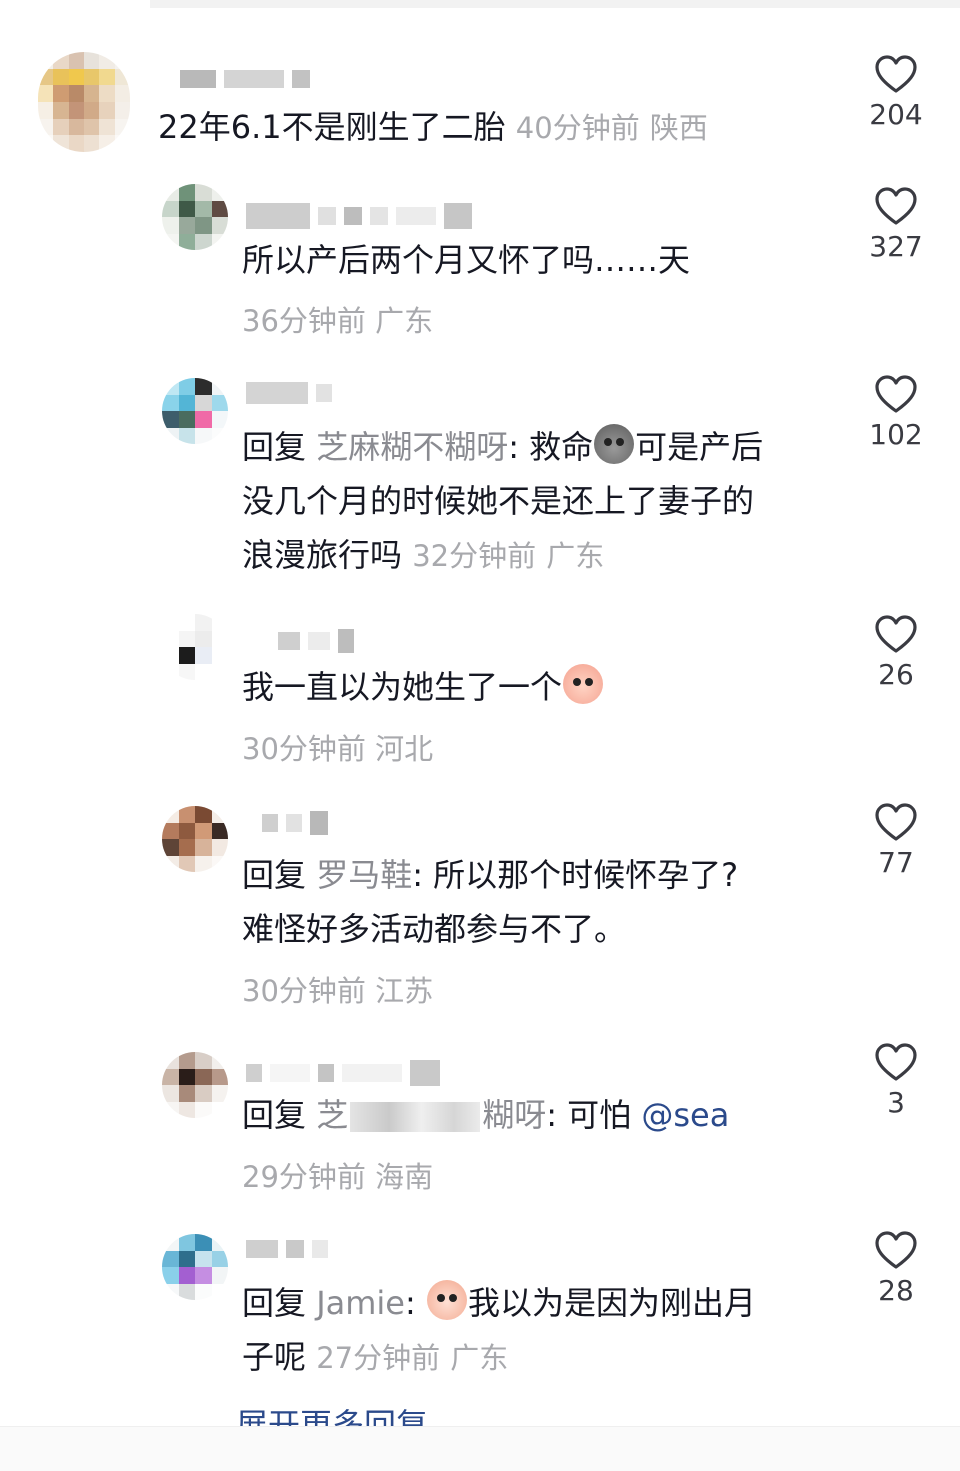  Describe the element at coordinates (896, 434) in the screenshot. I see `like-count: 102` at that location.